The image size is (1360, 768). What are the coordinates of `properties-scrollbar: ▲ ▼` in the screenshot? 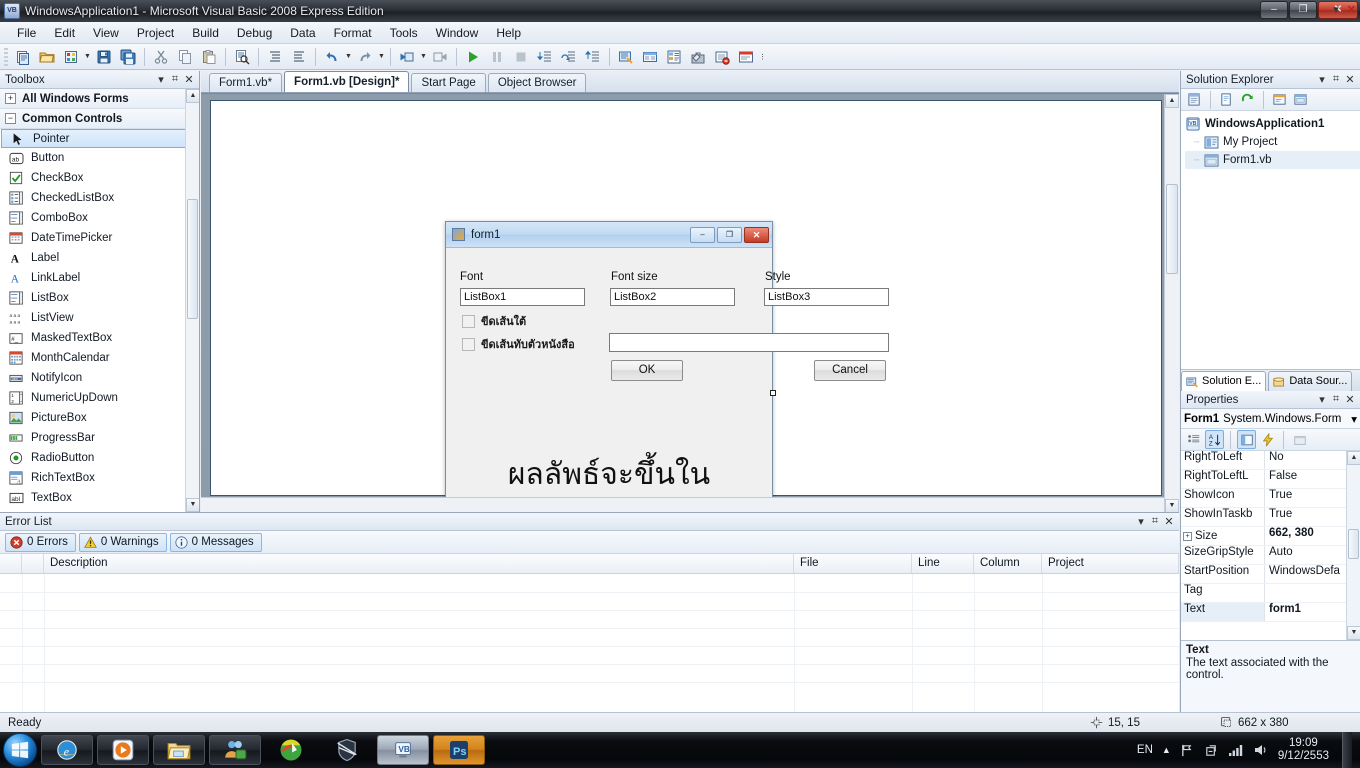 It's located at (1353, 545).